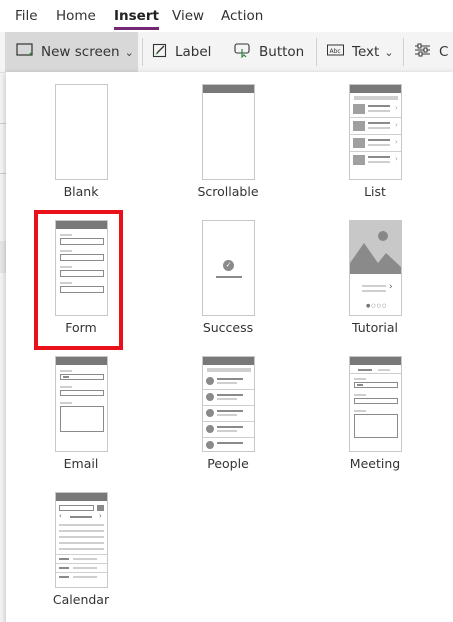 This screenshot has width=453, height=622. What do you see at coordinates (228, 463) in the screenshot?
I see `layout-label: People` at bounding box center [228, 463].